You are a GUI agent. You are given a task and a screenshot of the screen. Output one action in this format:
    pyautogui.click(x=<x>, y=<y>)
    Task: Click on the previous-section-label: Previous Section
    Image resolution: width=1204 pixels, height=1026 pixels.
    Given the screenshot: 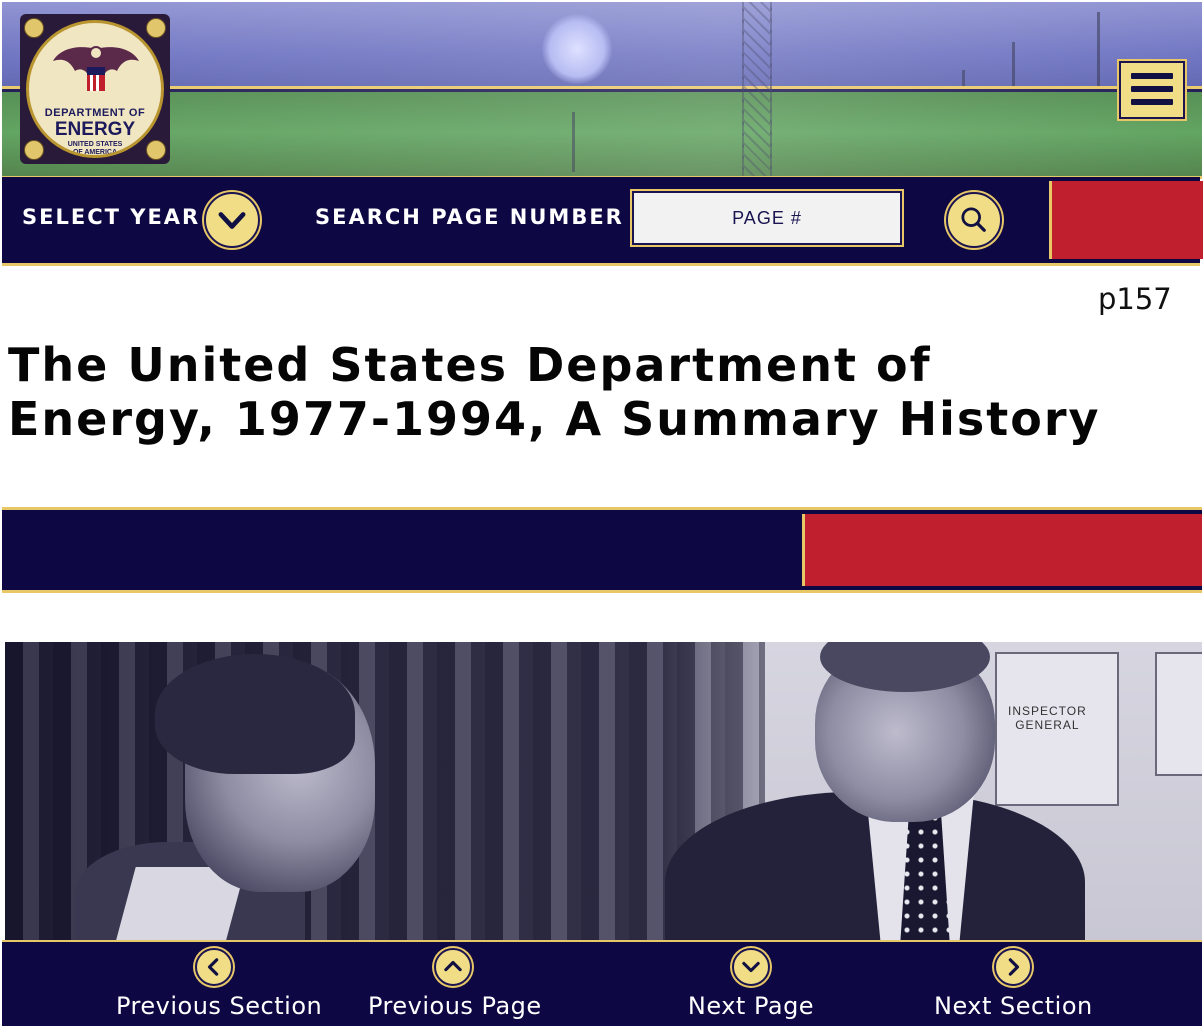 What is the action you would take?
    pyautogui.click(x=219, y=1006)
    